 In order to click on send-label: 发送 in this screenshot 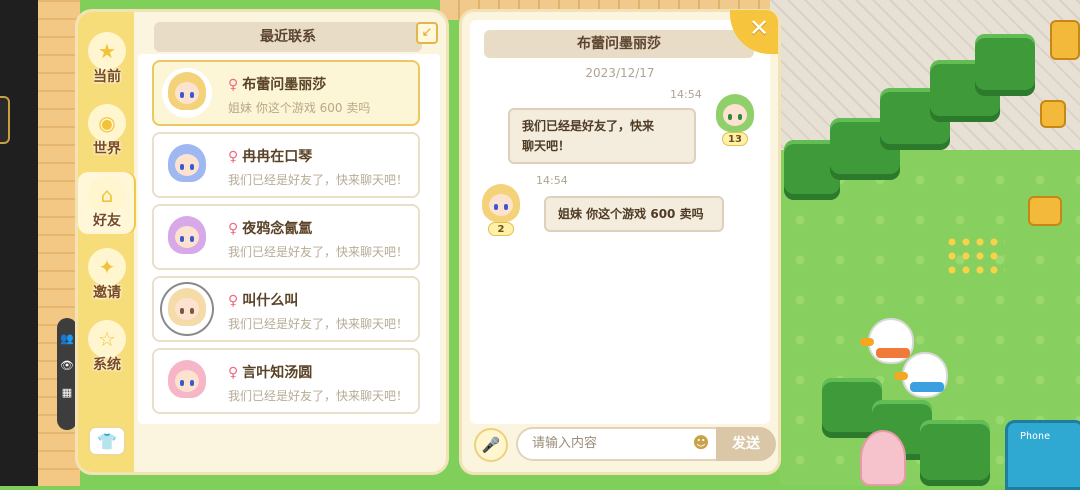, I will do `click(746, 444)`.